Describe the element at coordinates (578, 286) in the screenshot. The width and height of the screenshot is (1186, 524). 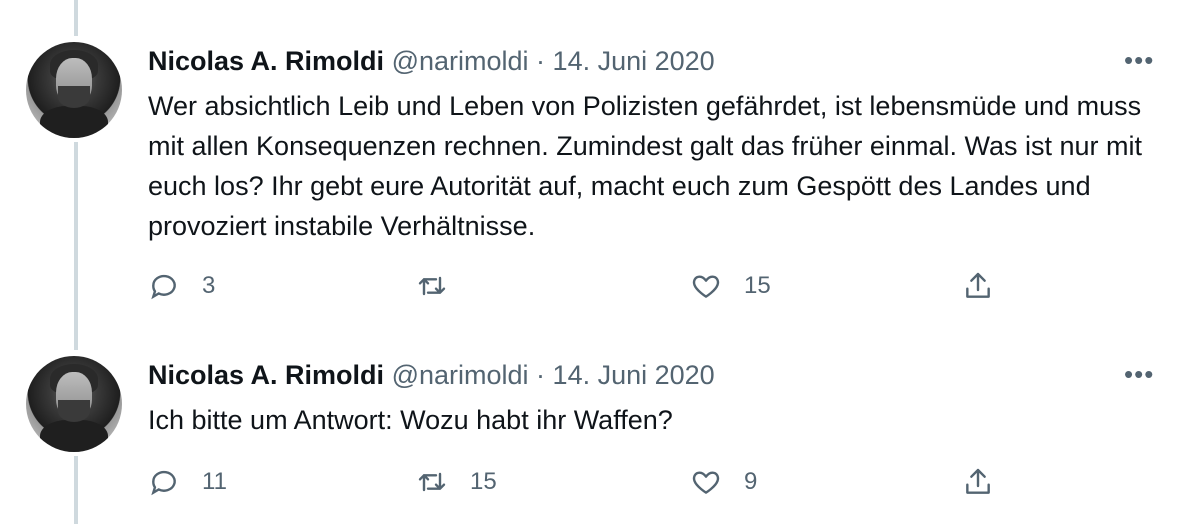
I see `tweet-actions: 3 15` at that location.